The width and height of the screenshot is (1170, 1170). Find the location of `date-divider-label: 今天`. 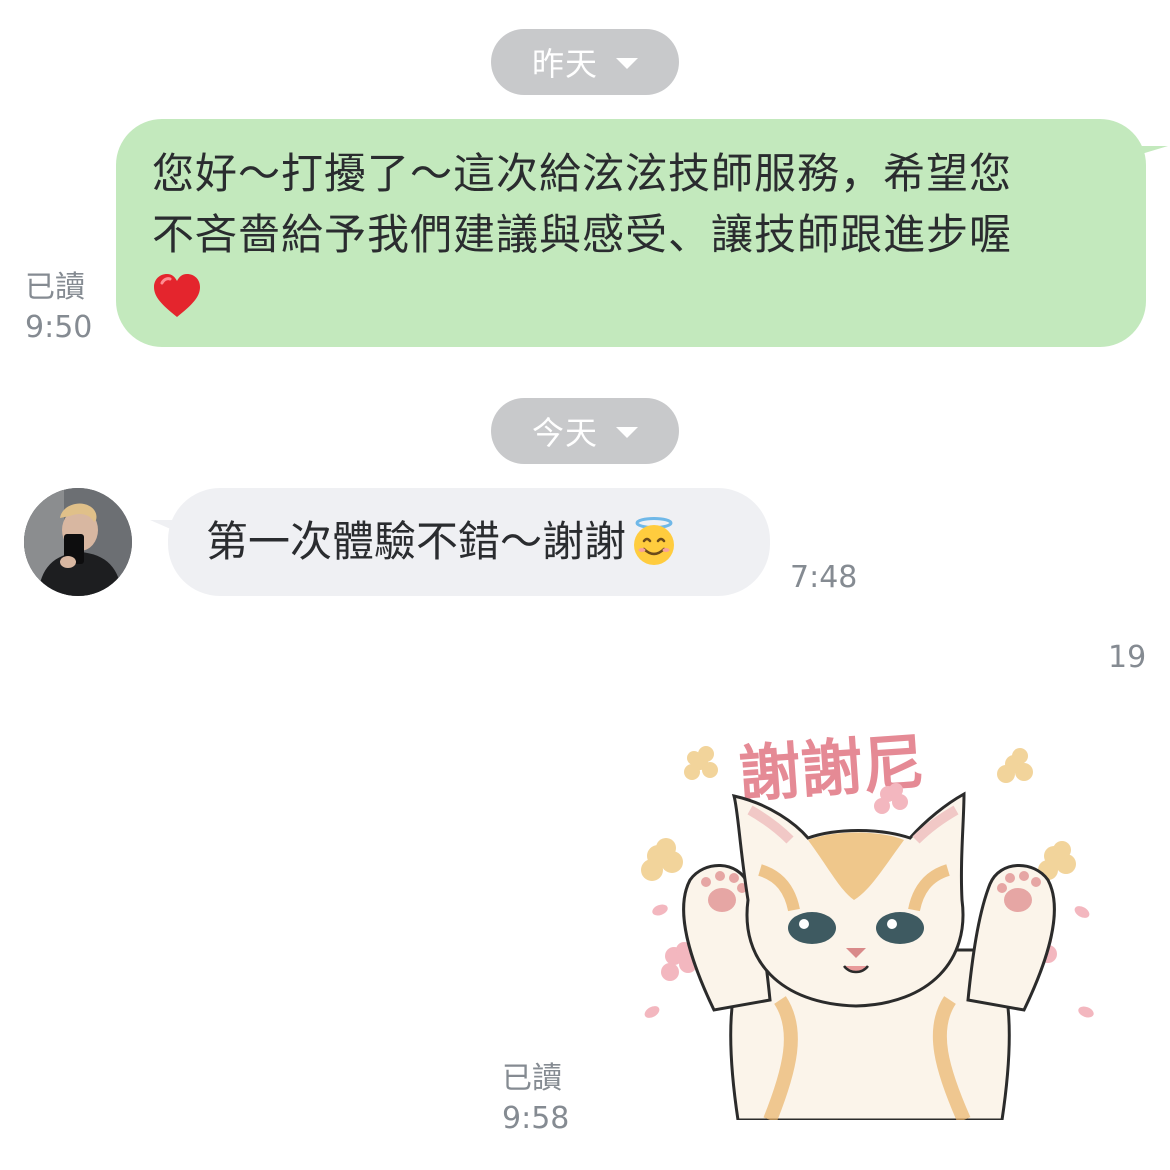

date-divider-label: 今天 is located at coordinates (564, 433).